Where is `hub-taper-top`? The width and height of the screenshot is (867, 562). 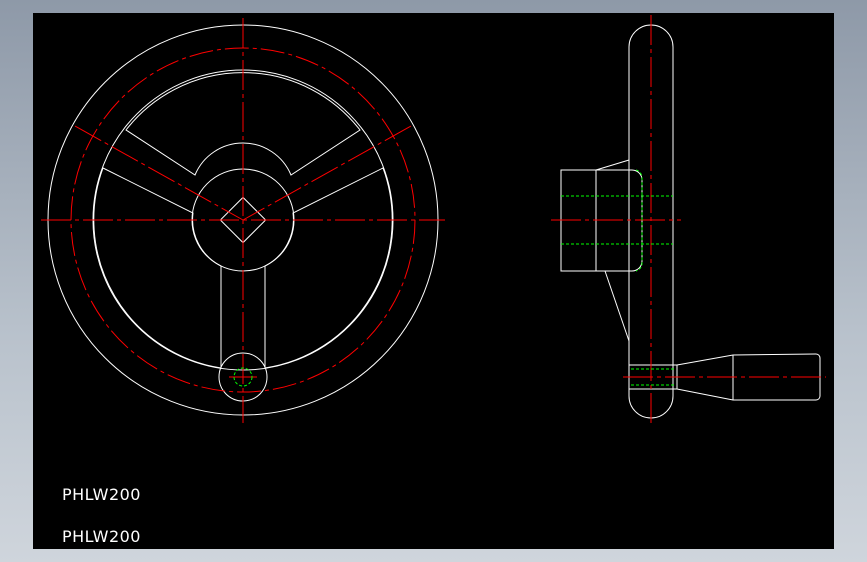 hub-taper-top is located at coordinates (612, 165).